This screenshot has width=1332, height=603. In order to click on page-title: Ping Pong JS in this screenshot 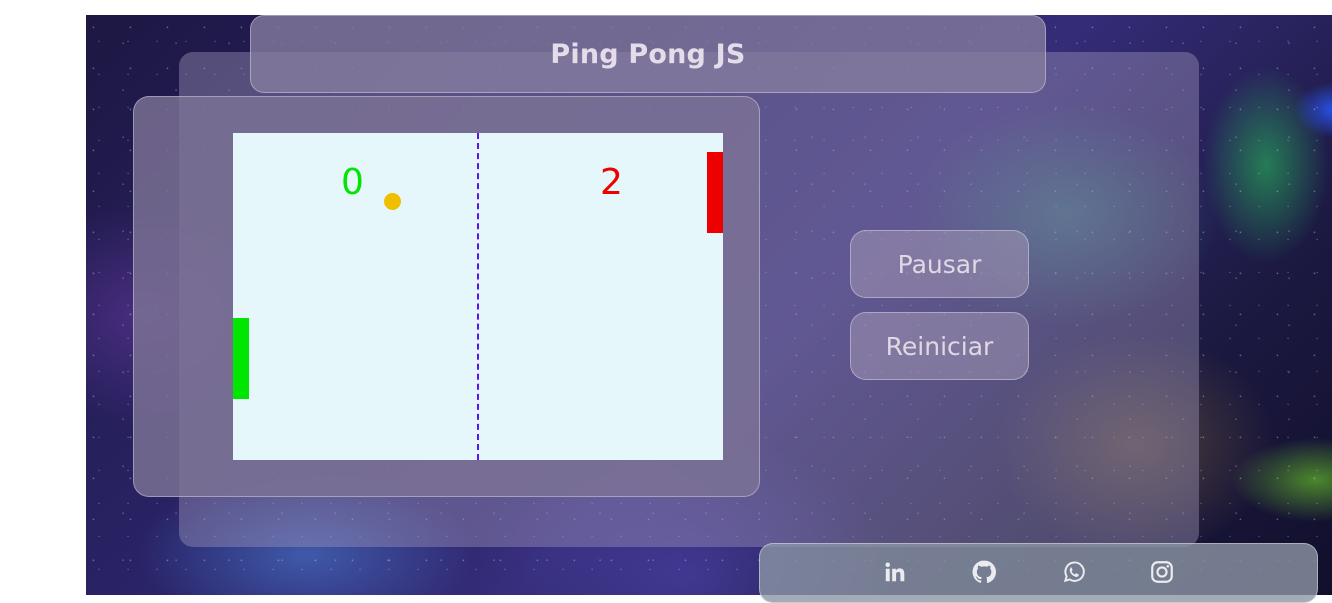, I will do `click(648, 54)`.